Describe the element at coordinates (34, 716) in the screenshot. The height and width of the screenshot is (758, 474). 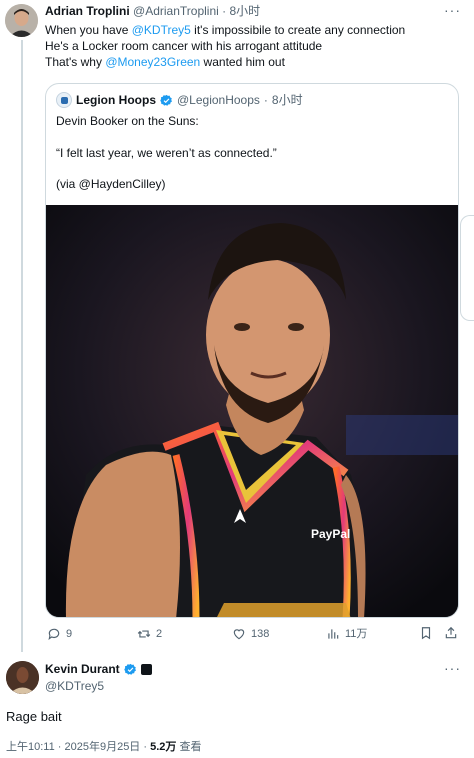
I see `reply-text: Rage bait` at that location.